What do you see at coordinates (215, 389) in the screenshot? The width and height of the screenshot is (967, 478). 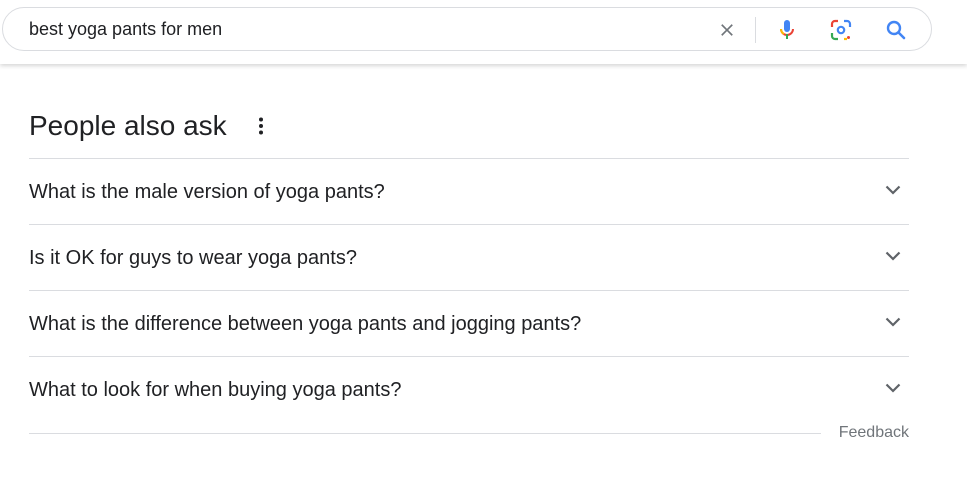 I see `question-text: What to look for when buying yoga pants?` at bounding box center [215, 389].